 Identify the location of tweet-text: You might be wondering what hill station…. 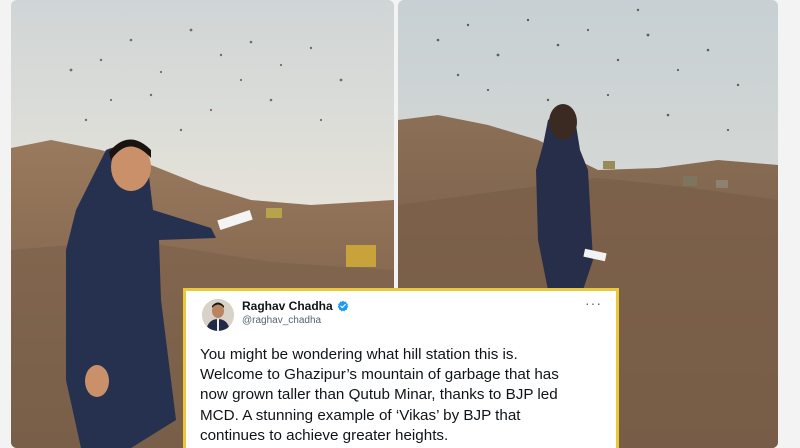
(379, 395).